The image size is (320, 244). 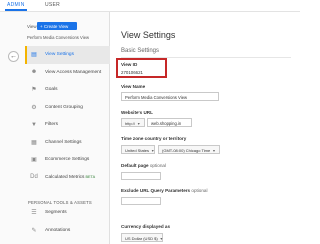 I want to click on users-icon: ☻, so click(x=34, y=72).